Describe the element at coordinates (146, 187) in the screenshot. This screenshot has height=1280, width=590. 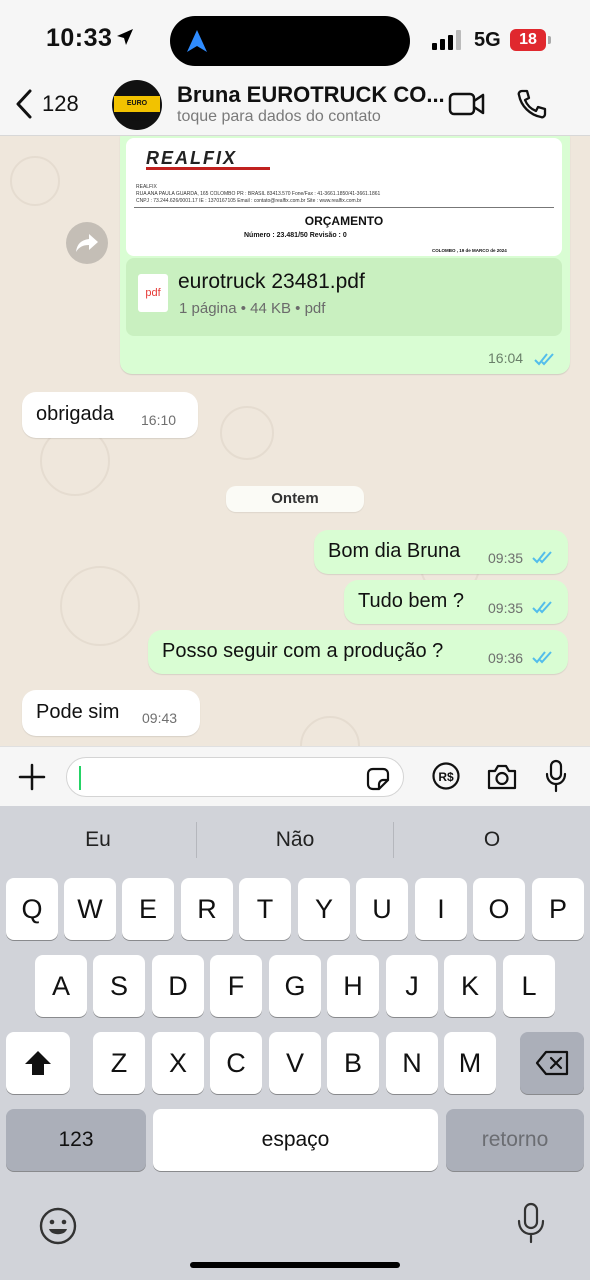
I see `pdf-preview-line: REALFIX` at that location.